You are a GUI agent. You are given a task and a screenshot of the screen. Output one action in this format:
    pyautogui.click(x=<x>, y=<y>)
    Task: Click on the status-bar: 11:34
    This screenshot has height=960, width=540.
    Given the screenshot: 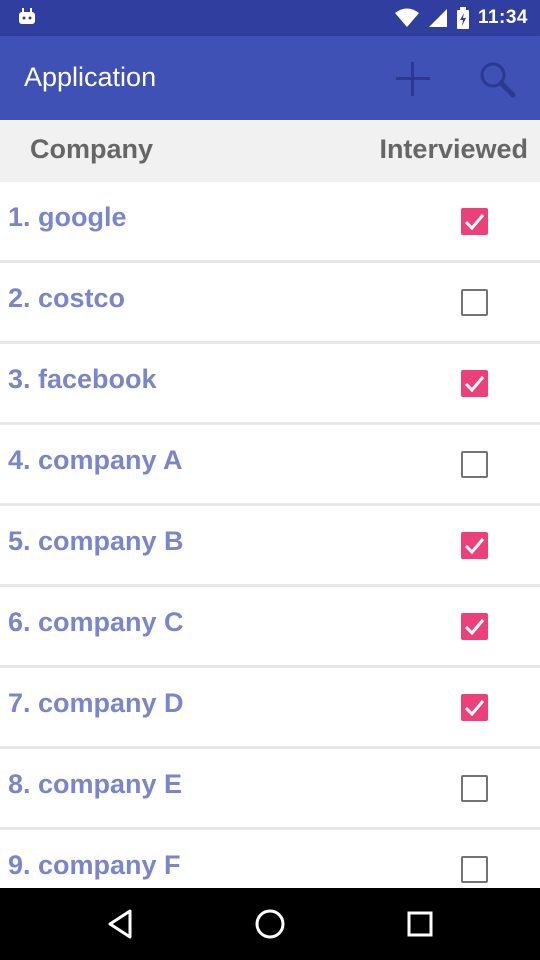 What is the action you would take?
    pyautogui.click(x=270, y=18)
    